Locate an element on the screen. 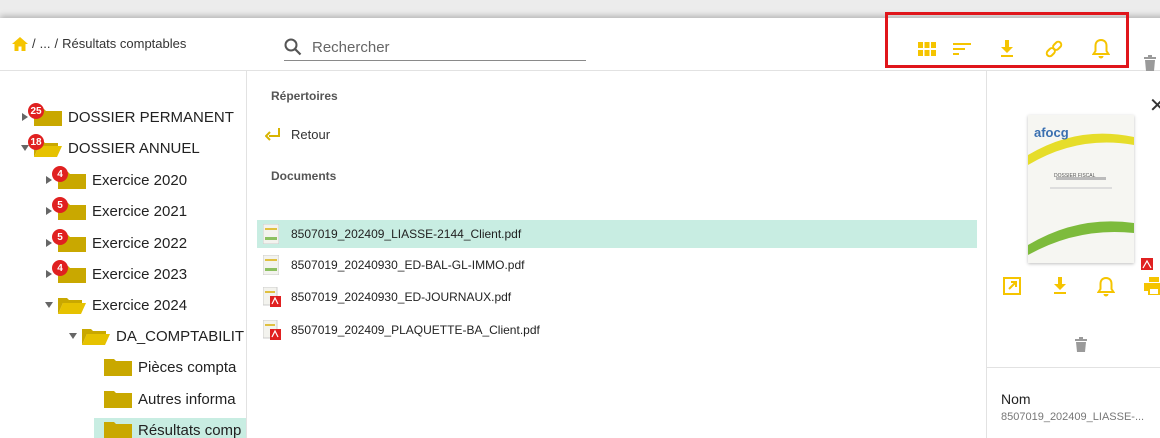  tree-item: Pièces compta is located at coordinates (168, 367).